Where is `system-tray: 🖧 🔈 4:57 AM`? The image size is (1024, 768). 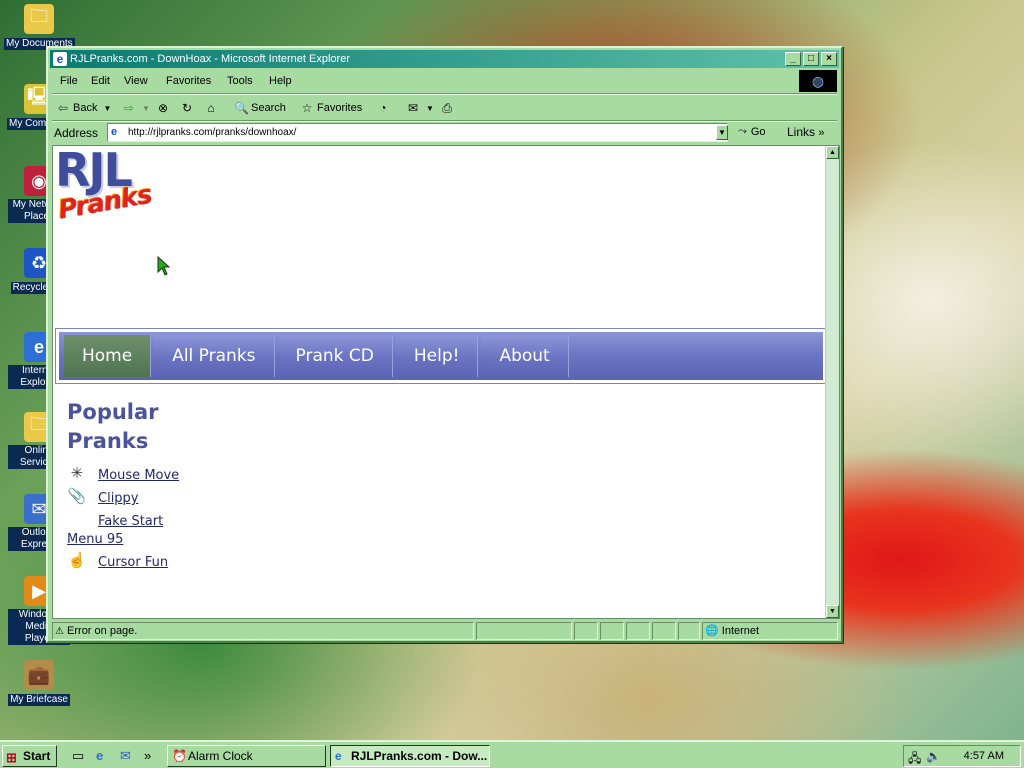 system-tray: 🖧 🔈 4:57 AM is located at coordinates (962, 756).